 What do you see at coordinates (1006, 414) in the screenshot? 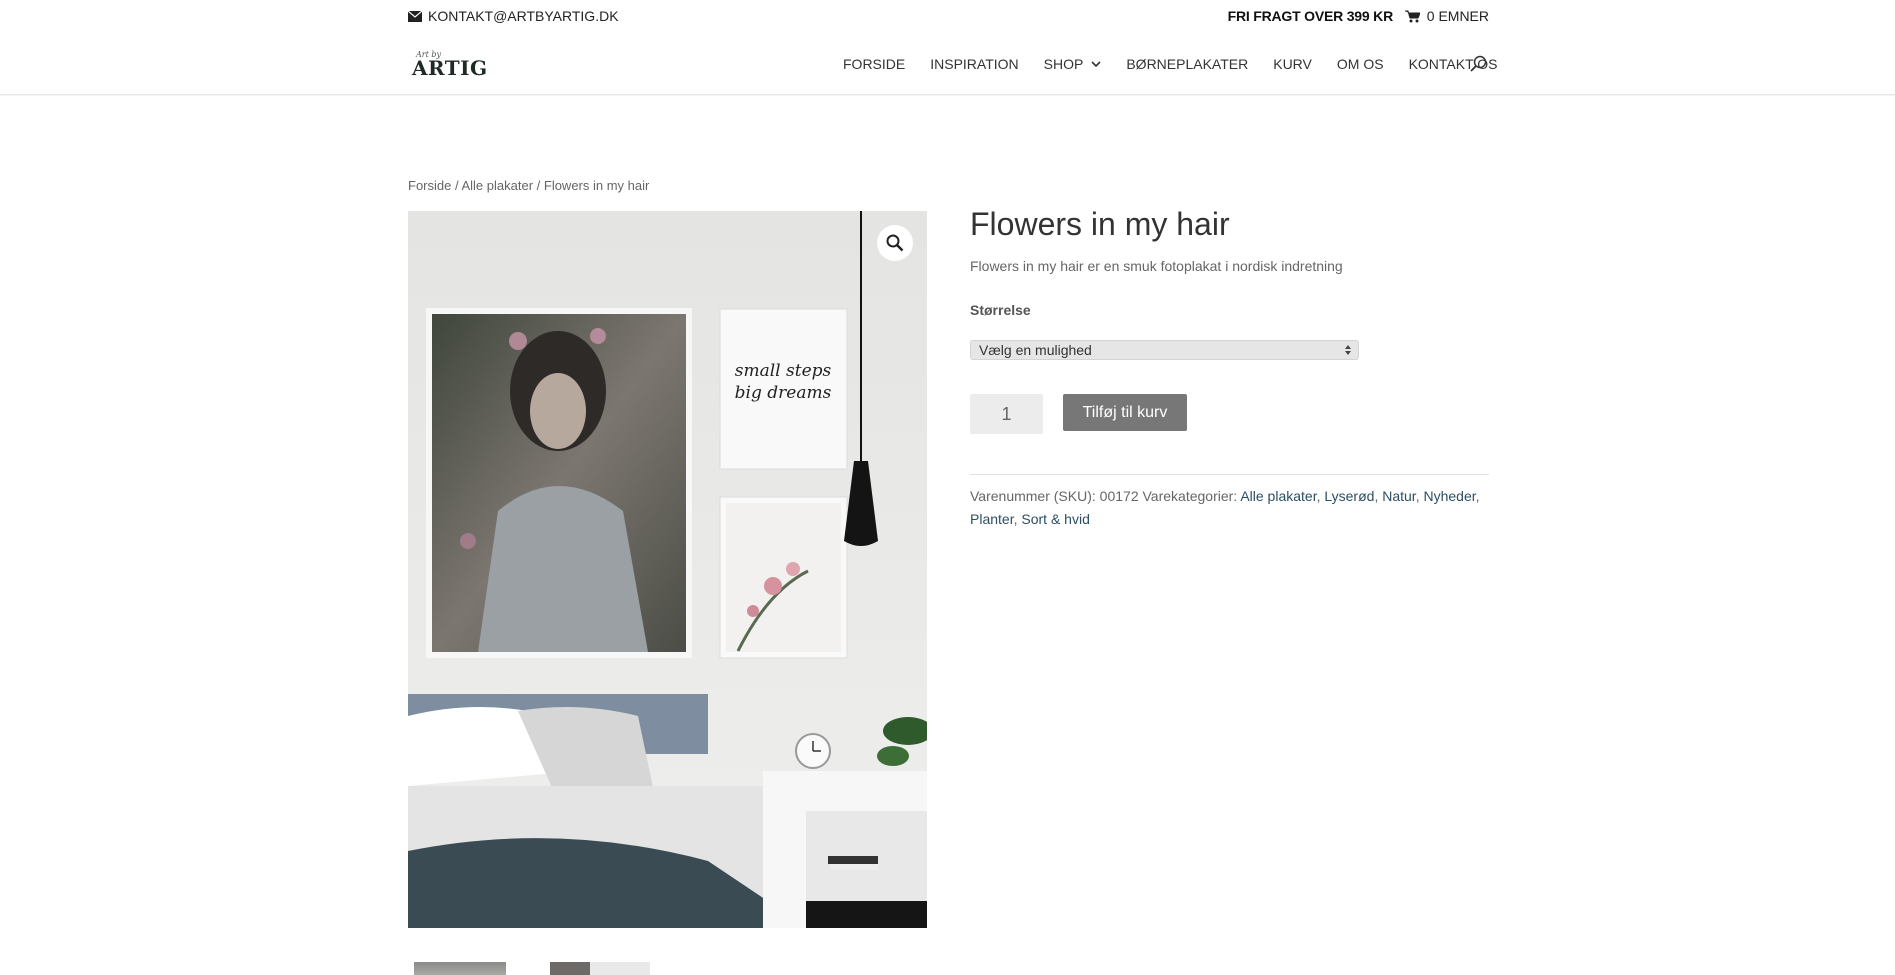
I see `quantity-input: 1` at bounding box center [1006, 414].